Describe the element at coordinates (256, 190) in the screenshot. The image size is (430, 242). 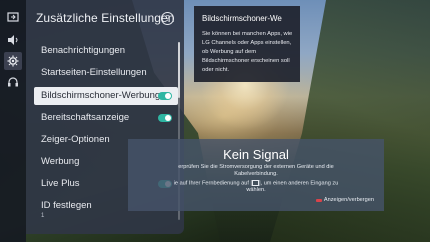
I see `no-signal-line: wählen.` at that location.